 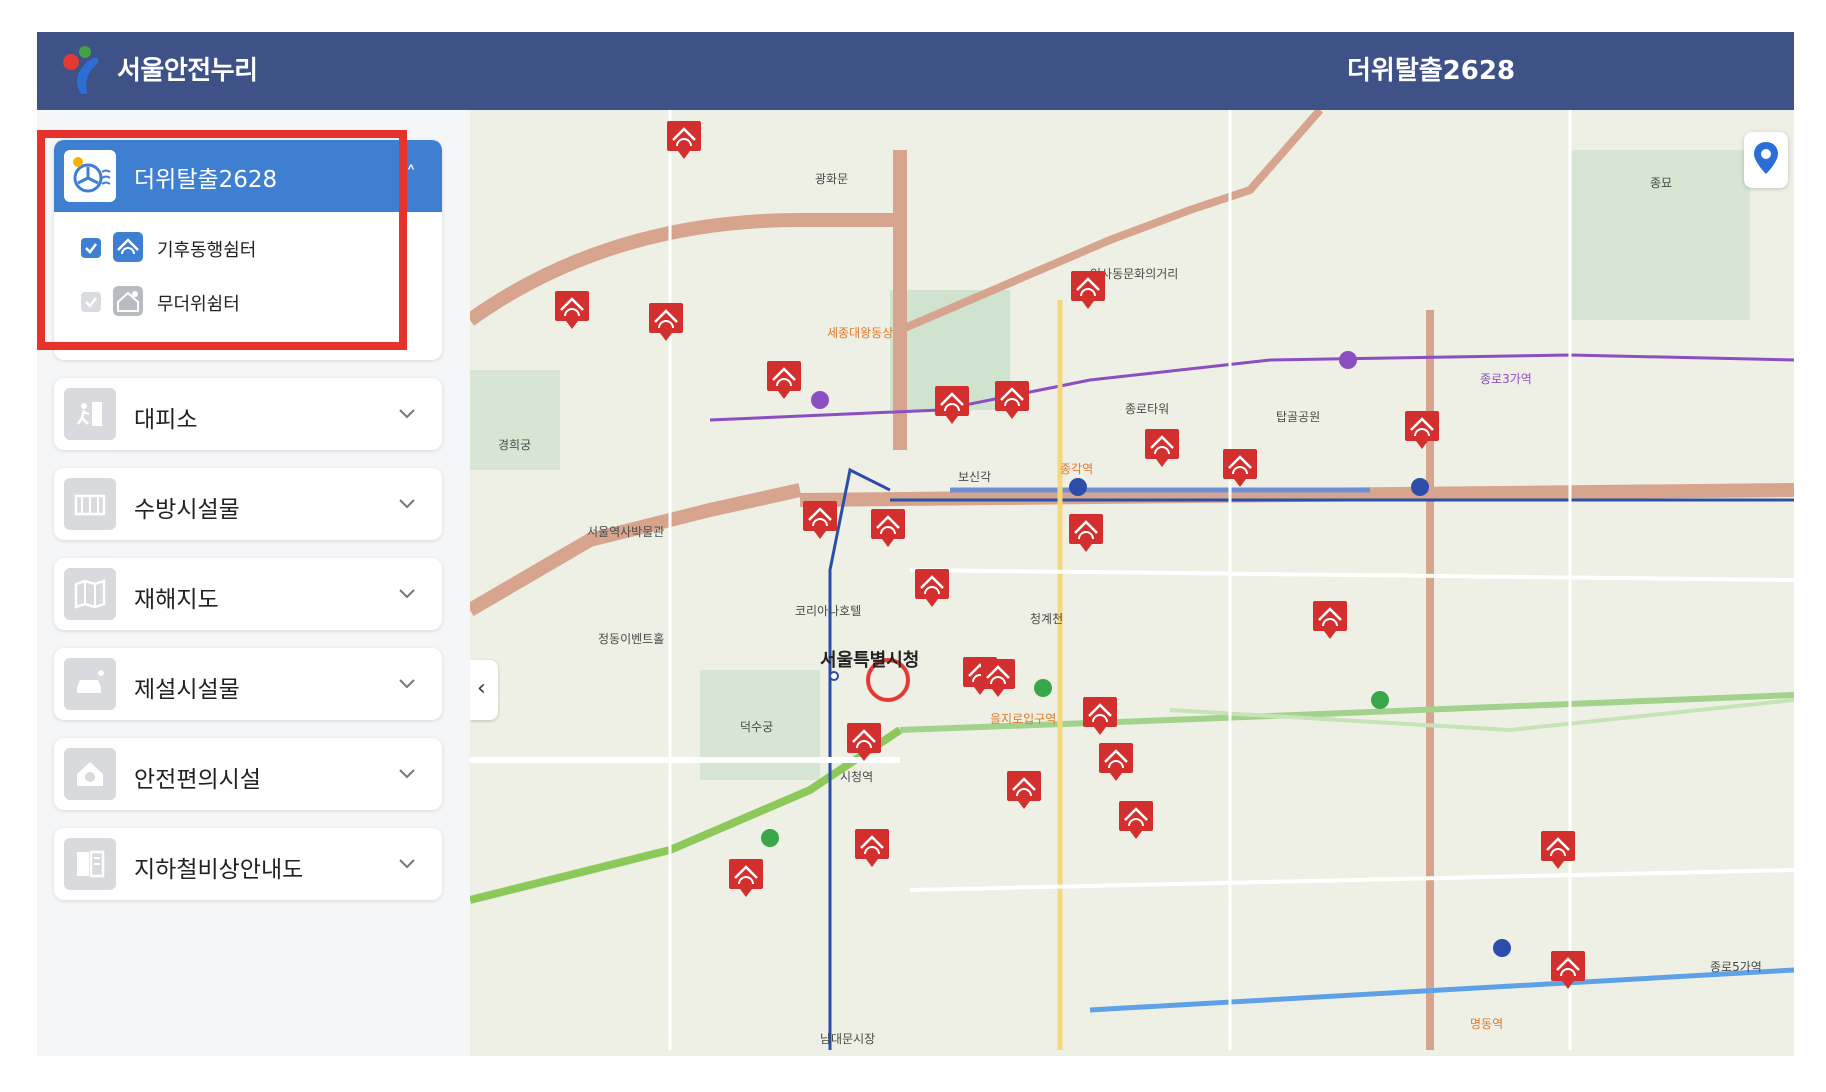 I want to click on panel-label: 수방시설물, so click(x=187, y=510).